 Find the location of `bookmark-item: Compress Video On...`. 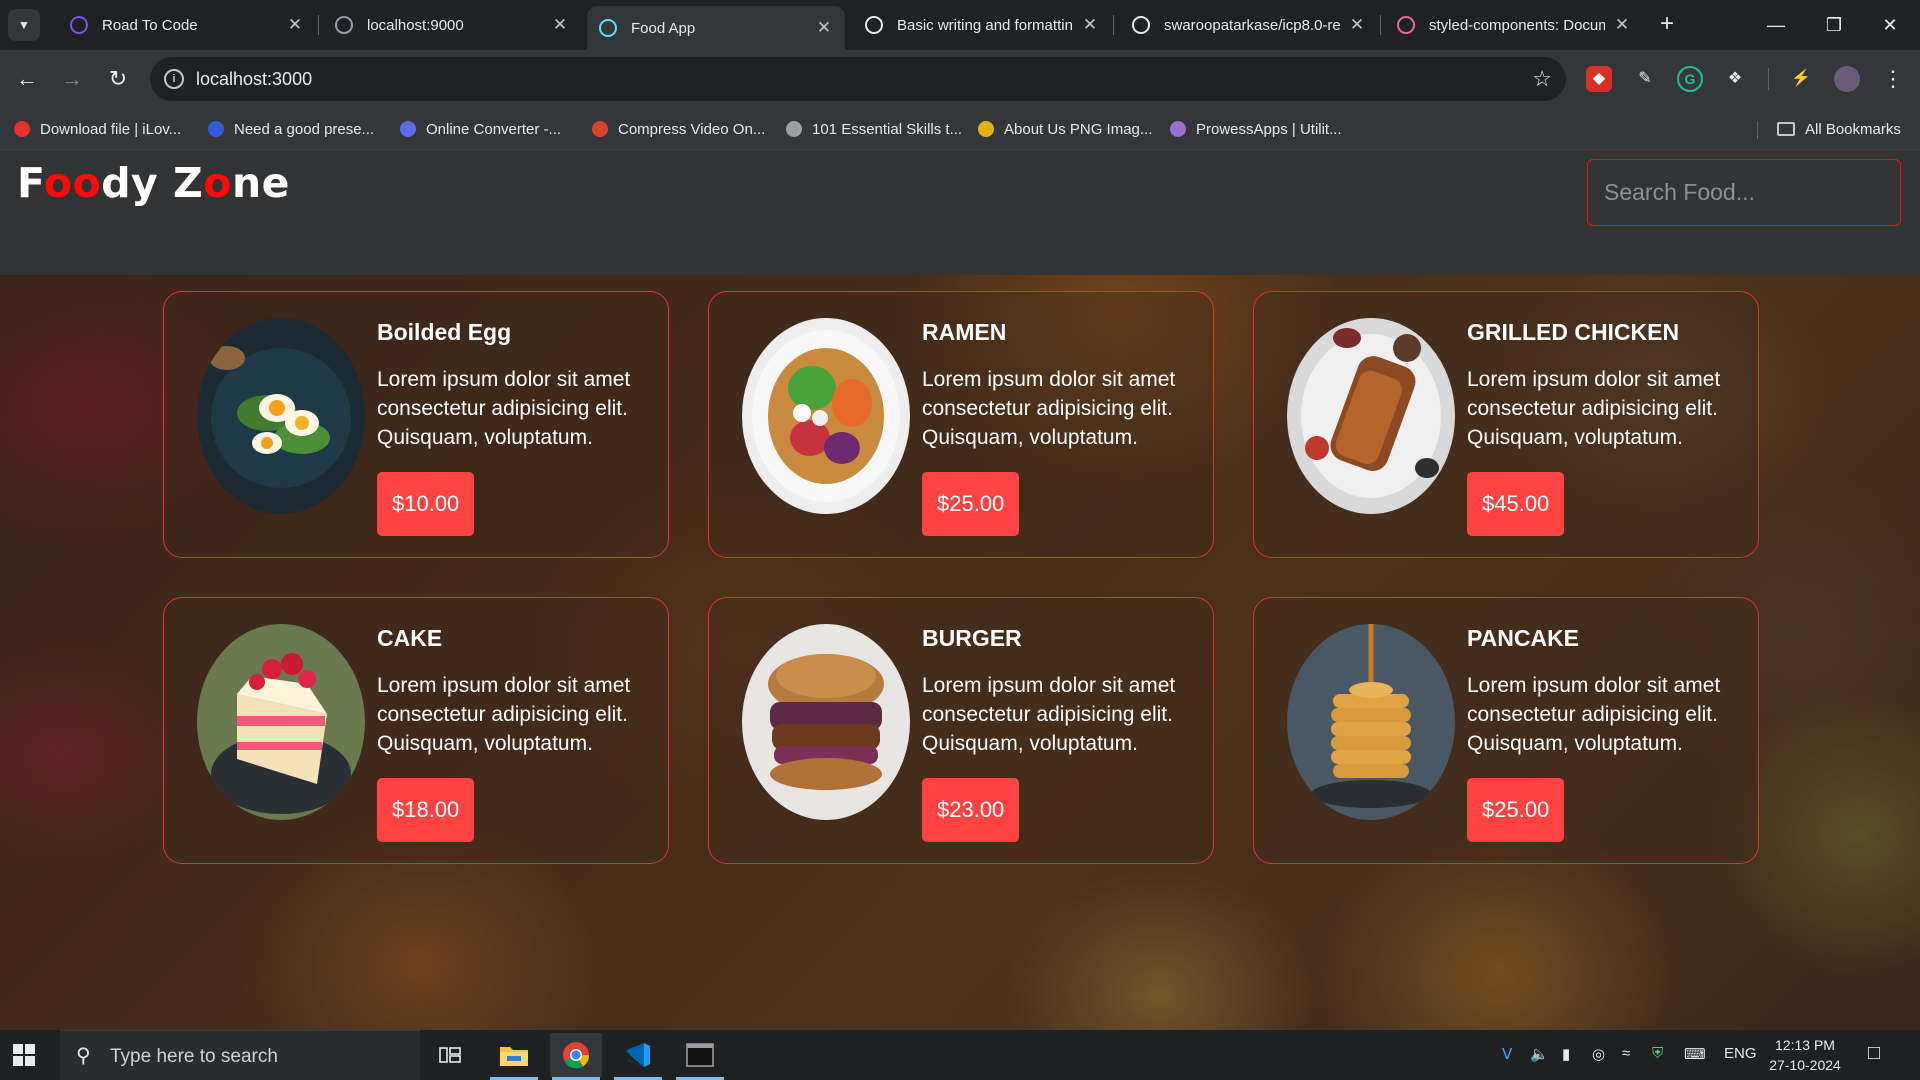

bookmark-item: Compress Video On... is located at coordinates (678, 129).